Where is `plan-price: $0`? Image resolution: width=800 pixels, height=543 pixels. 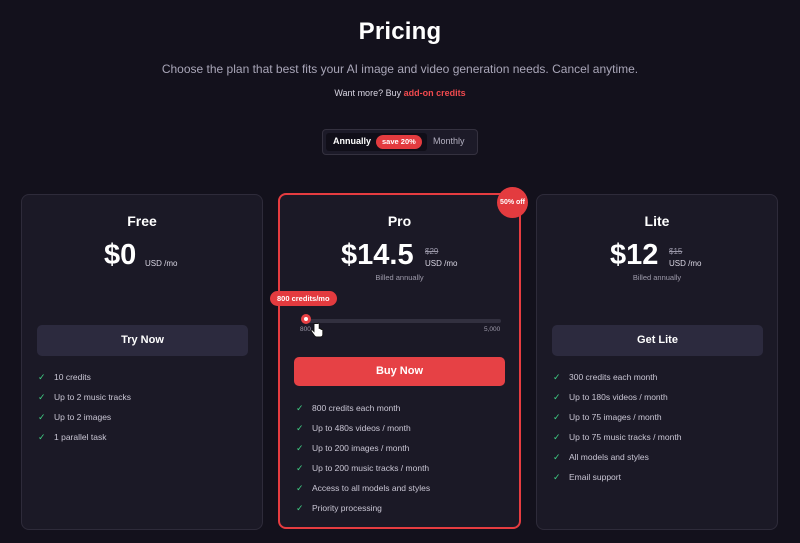 plan-price: $0 is located at coordinates (120, 255).